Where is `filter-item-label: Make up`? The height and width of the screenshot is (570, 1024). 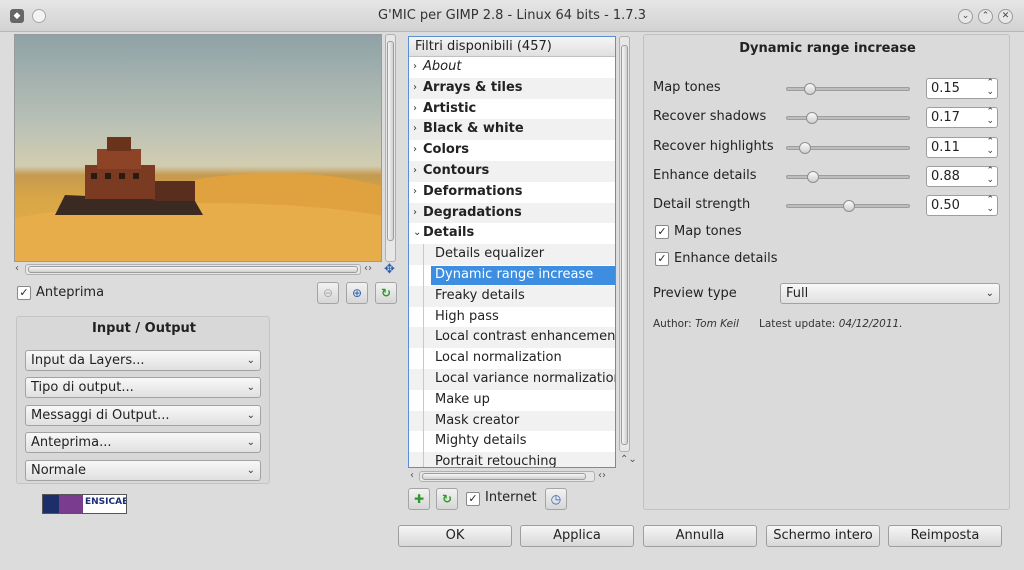 filter-item-label: Make up is located at coordinates (462, 399).